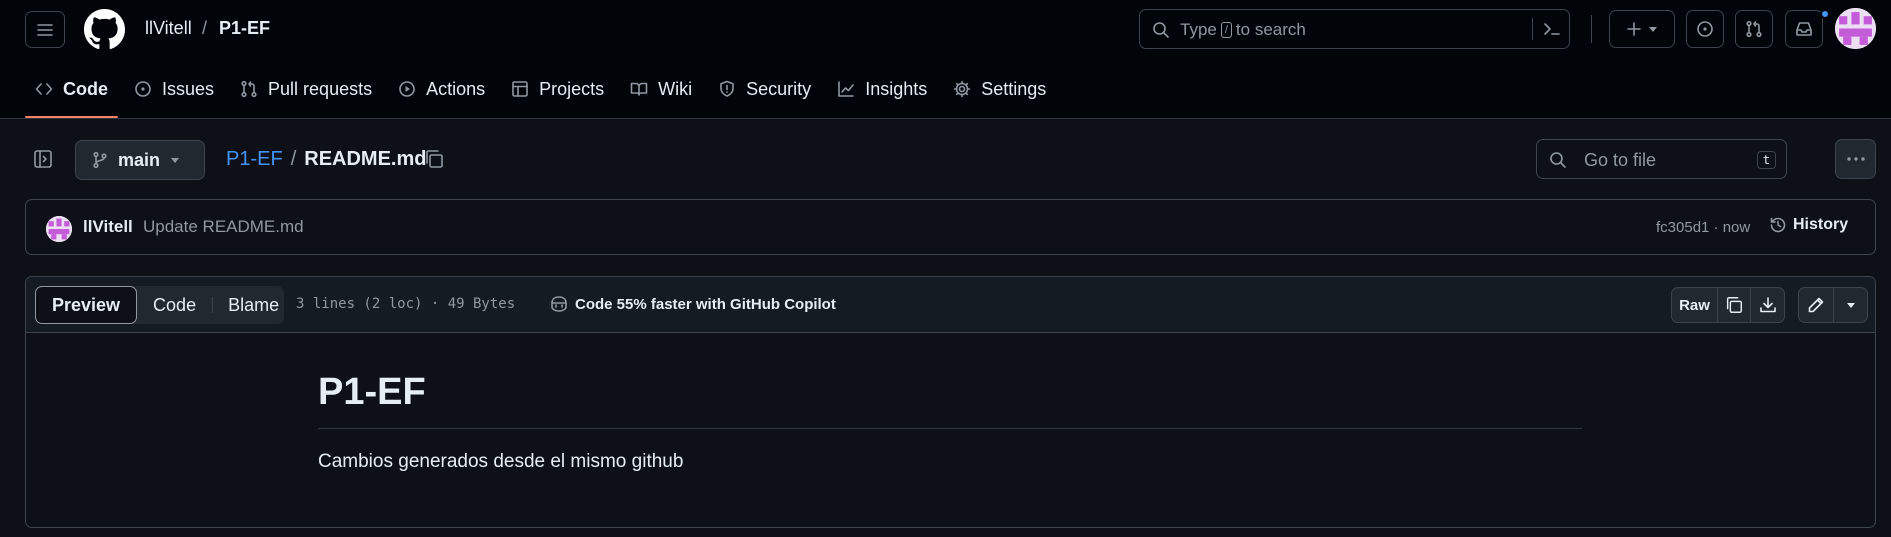 Image resolution: width=1891 pixels, height=537 pixels. I want to click on code-mode-button: Code, so click(174, 305).